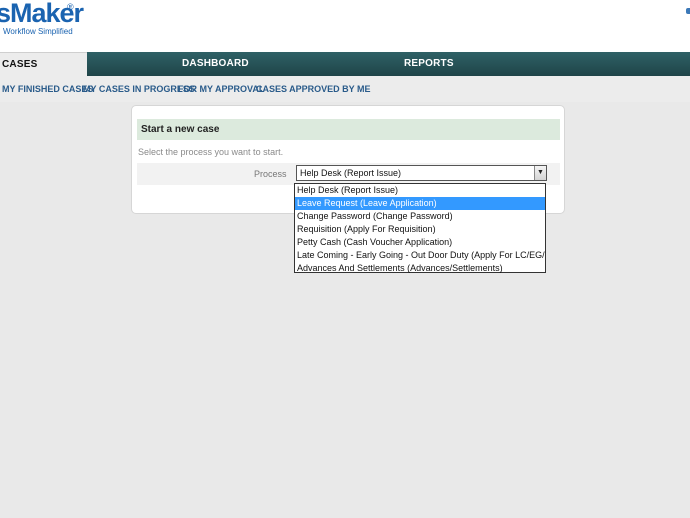  I want to click on dropdown-option: Petty Cash (Cash Voucher Application), so click(420, 242).